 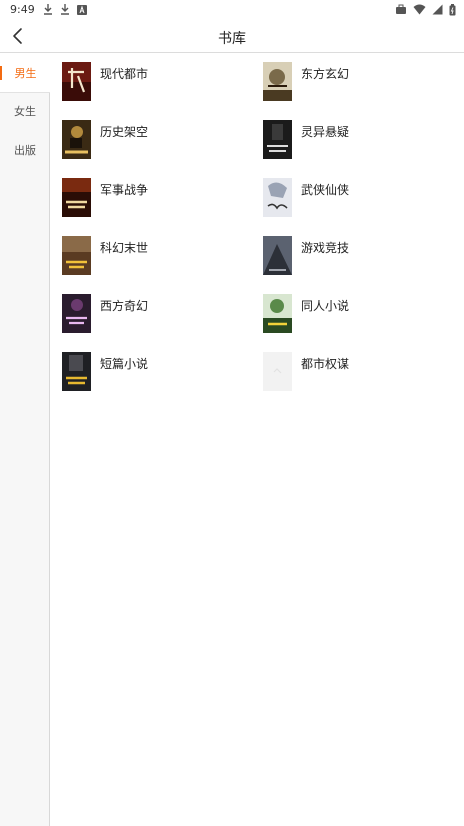 I want to click on sidebar-item-female: 女生, so click(x=25, y=111).